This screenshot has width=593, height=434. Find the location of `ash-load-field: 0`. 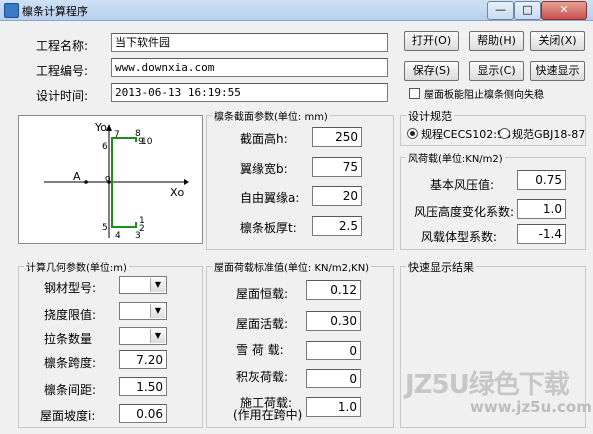

ash-load-field: 0 is located at coordinates (333, 378).